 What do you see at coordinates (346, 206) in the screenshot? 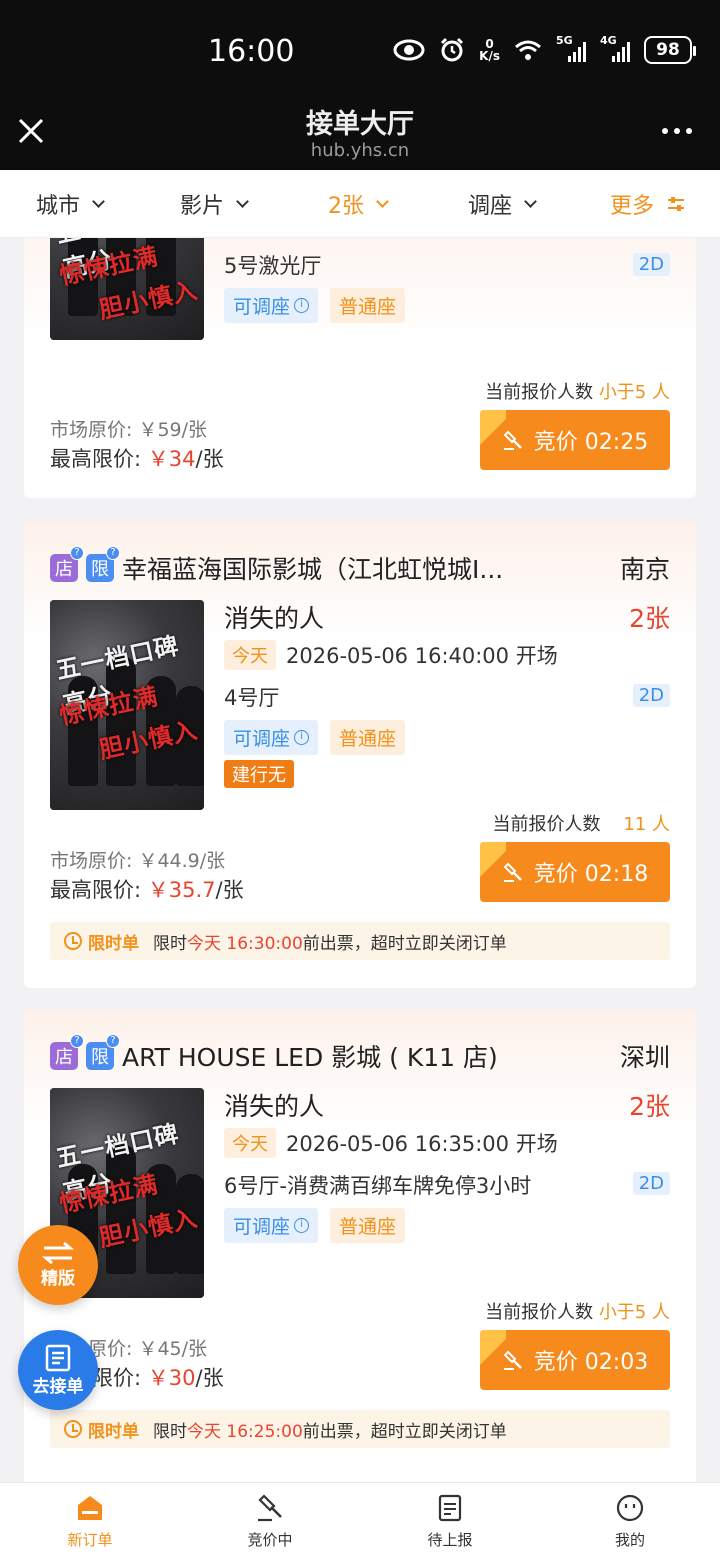
I see `filter-tickets-label: 2张` at bounding box center [346, 206].